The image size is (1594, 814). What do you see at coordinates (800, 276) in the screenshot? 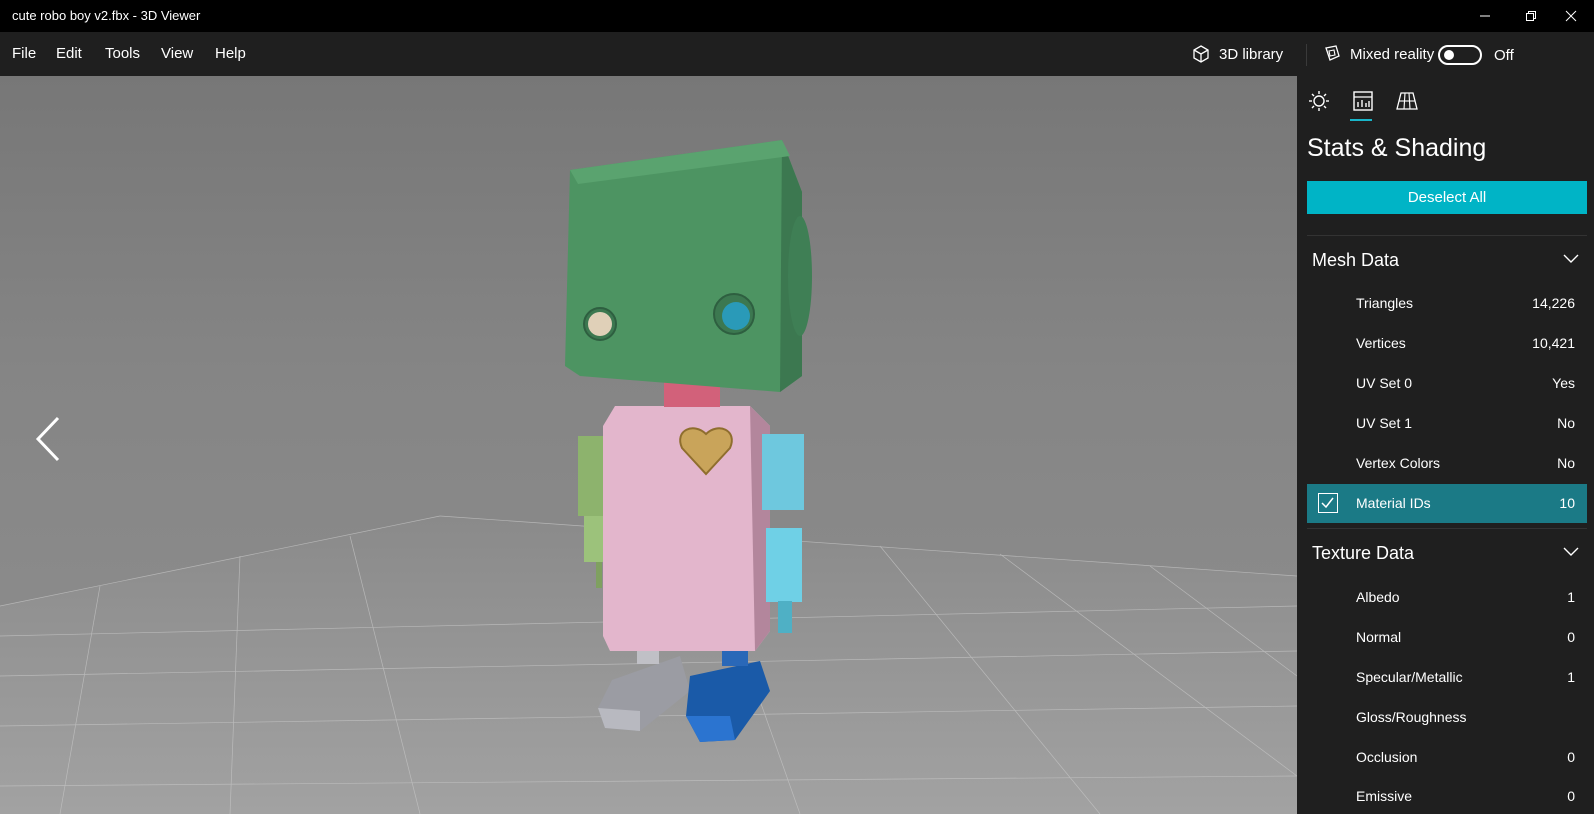
I see `robot-ear` at bounding box center [800, 276].